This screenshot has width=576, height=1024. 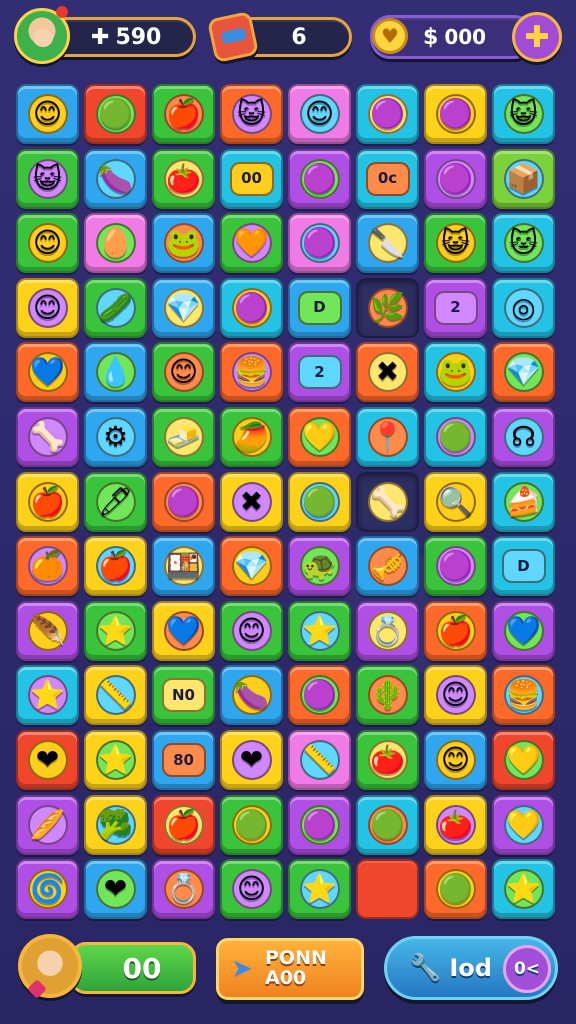 I want to click on board-tile-r6-c4: 🟢, so click(x=319, y=501).